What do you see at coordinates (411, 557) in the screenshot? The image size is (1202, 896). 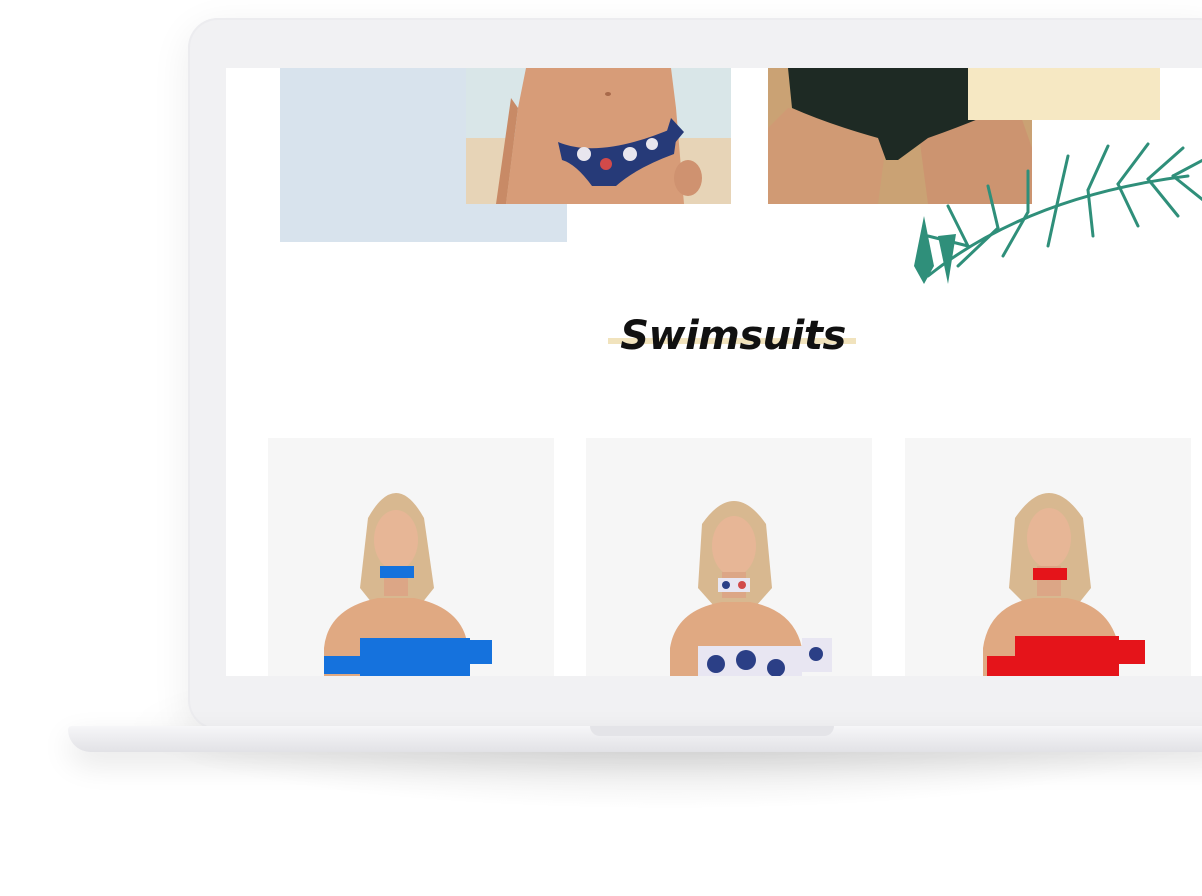 I see `product-card-blue-swimsuit` at bounding box center [411, 557].